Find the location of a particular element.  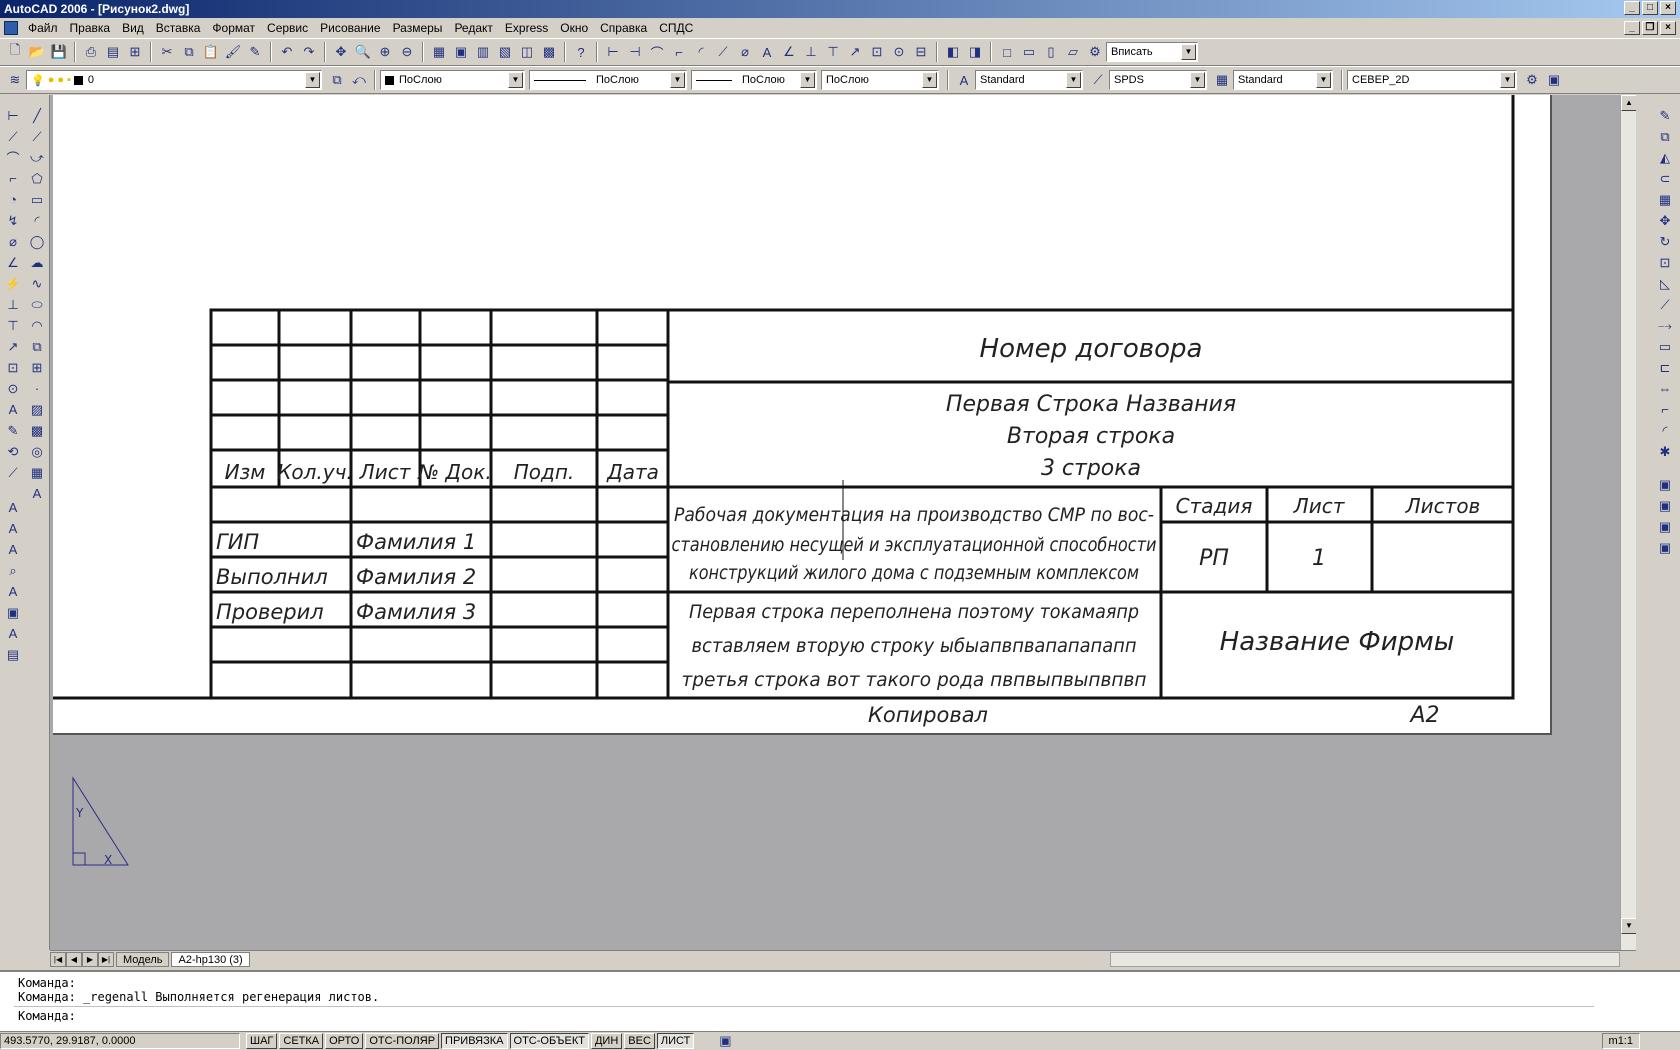

circle-icon: ◯ is located at coordinates (37, 241).